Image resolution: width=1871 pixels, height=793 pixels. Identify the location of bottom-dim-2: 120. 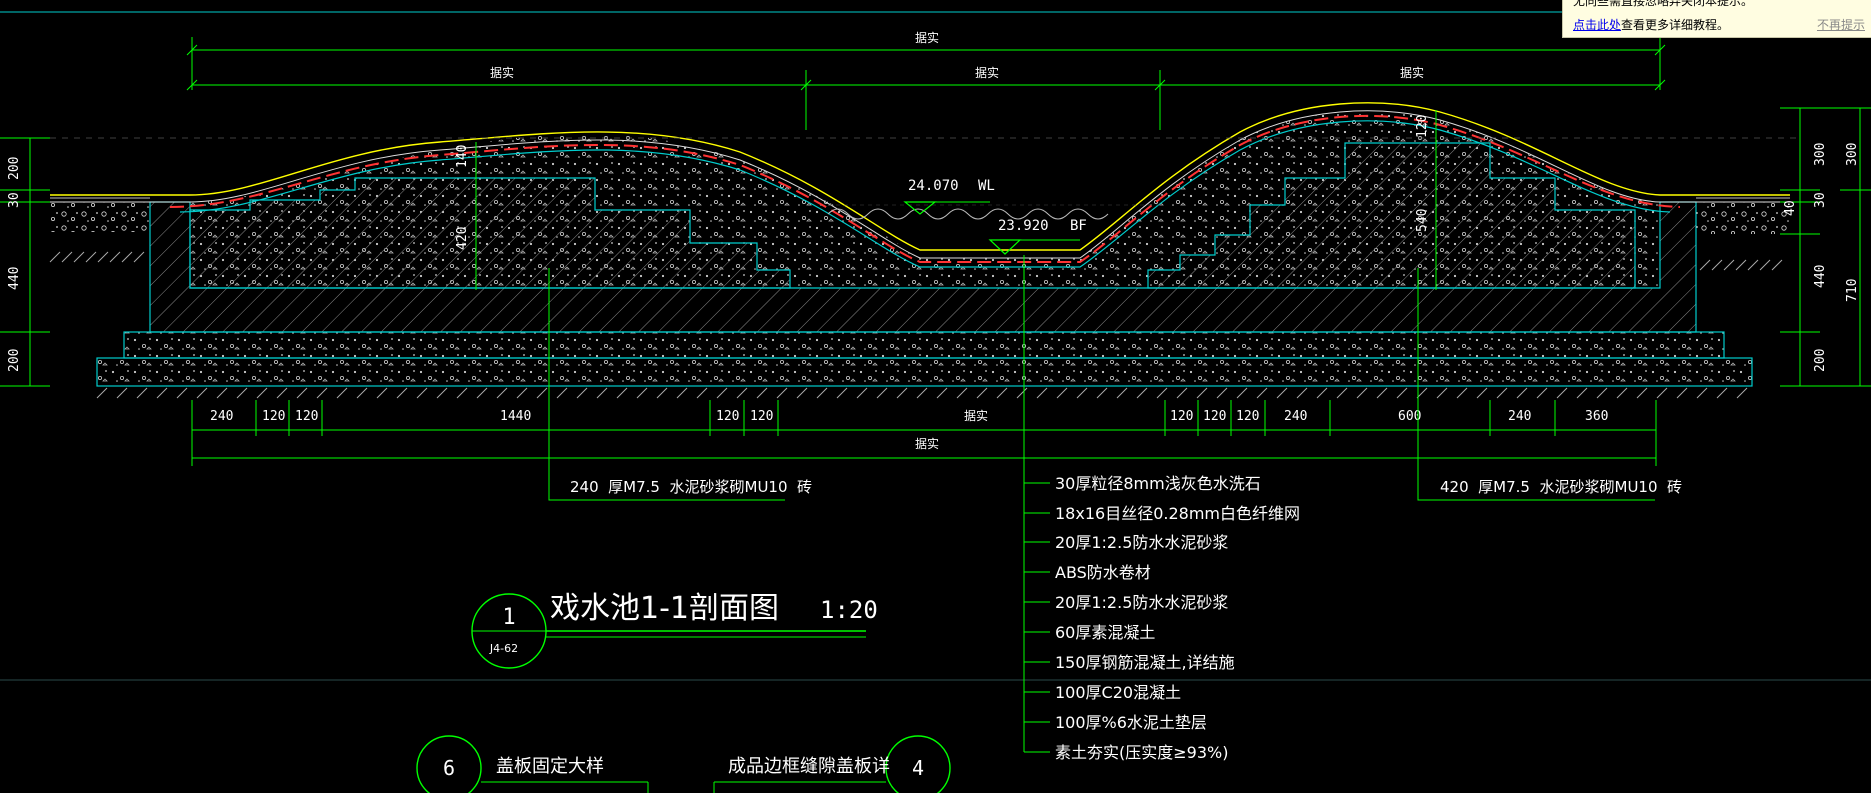
(273, 416).